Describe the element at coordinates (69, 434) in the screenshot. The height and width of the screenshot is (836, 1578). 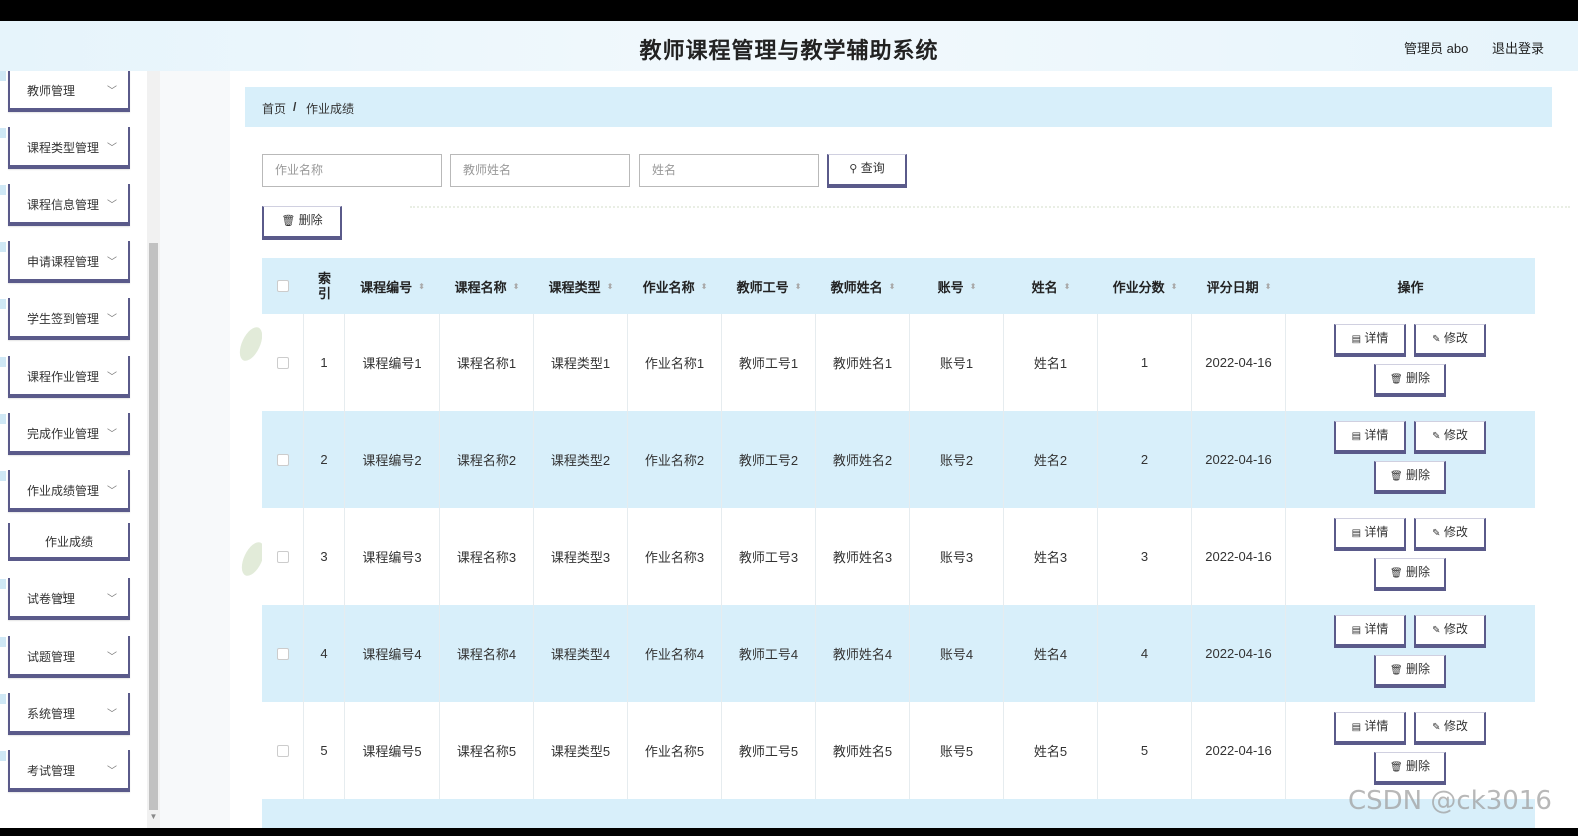
I see `sidebar-item-6: 完成作业管理 ﹀` at that location.